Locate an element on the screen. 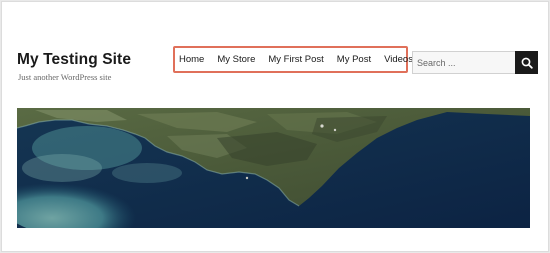 This screenshot has height=253, width=550. menu-item-my-first-post: My First Post is located at coordinates (295, 59).